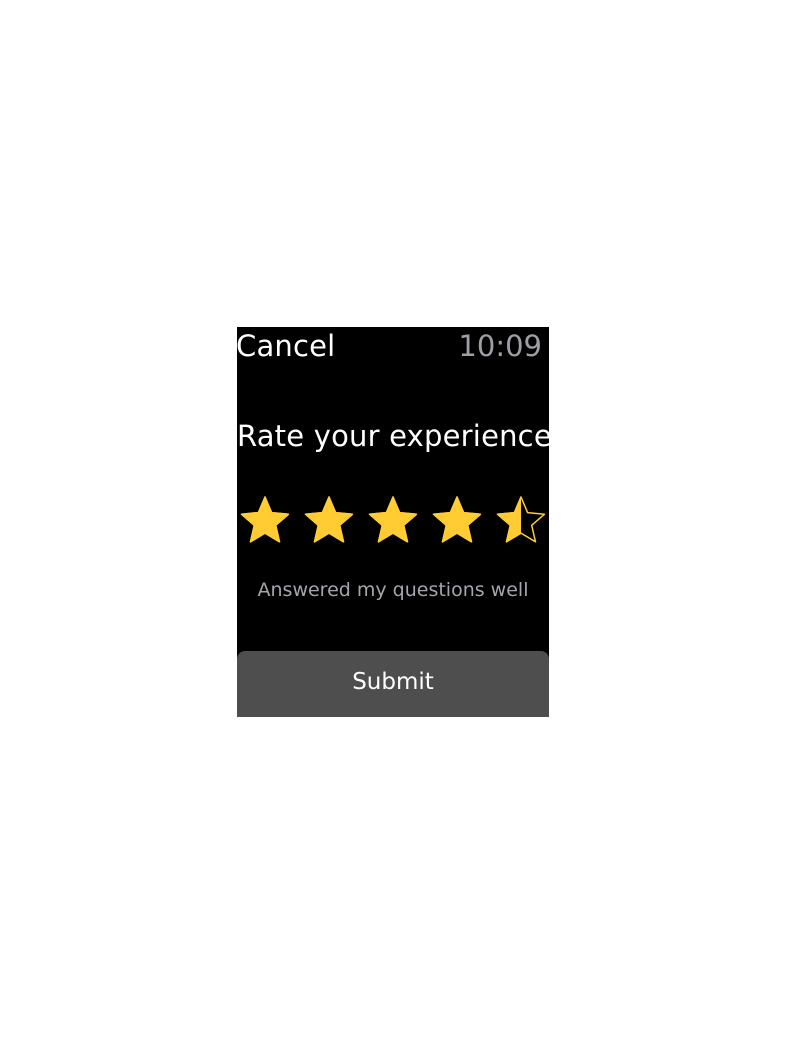  What do you see at coordinates (393, 347) in the screenshot?
I see `status-bar: Cancel 10:09` at bounding box center [393, 347].